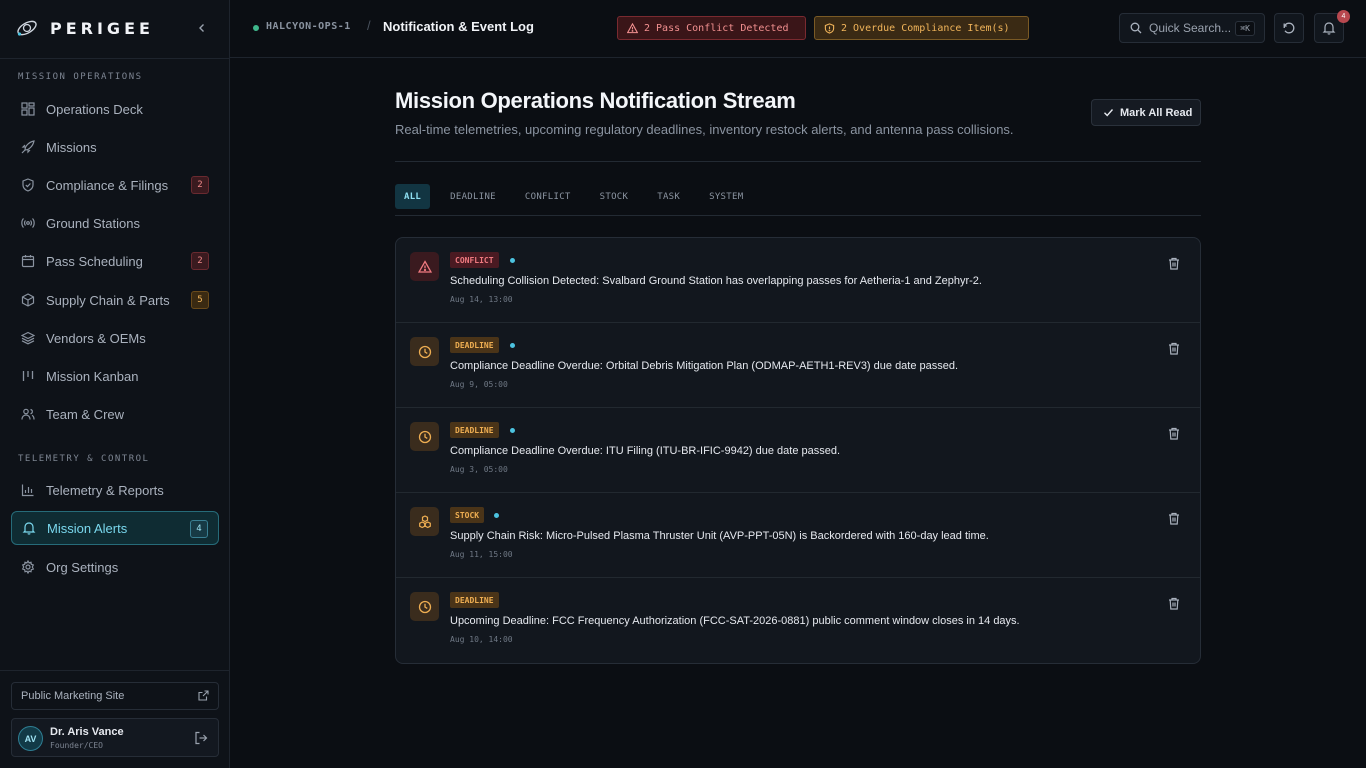 This screenshot has height=768, width=1366. What do you see at coordinates (481, 639) in the screenshot?
I see `notification-timestamp: Aug 10, 14:00` at bounding box center [481, 639].